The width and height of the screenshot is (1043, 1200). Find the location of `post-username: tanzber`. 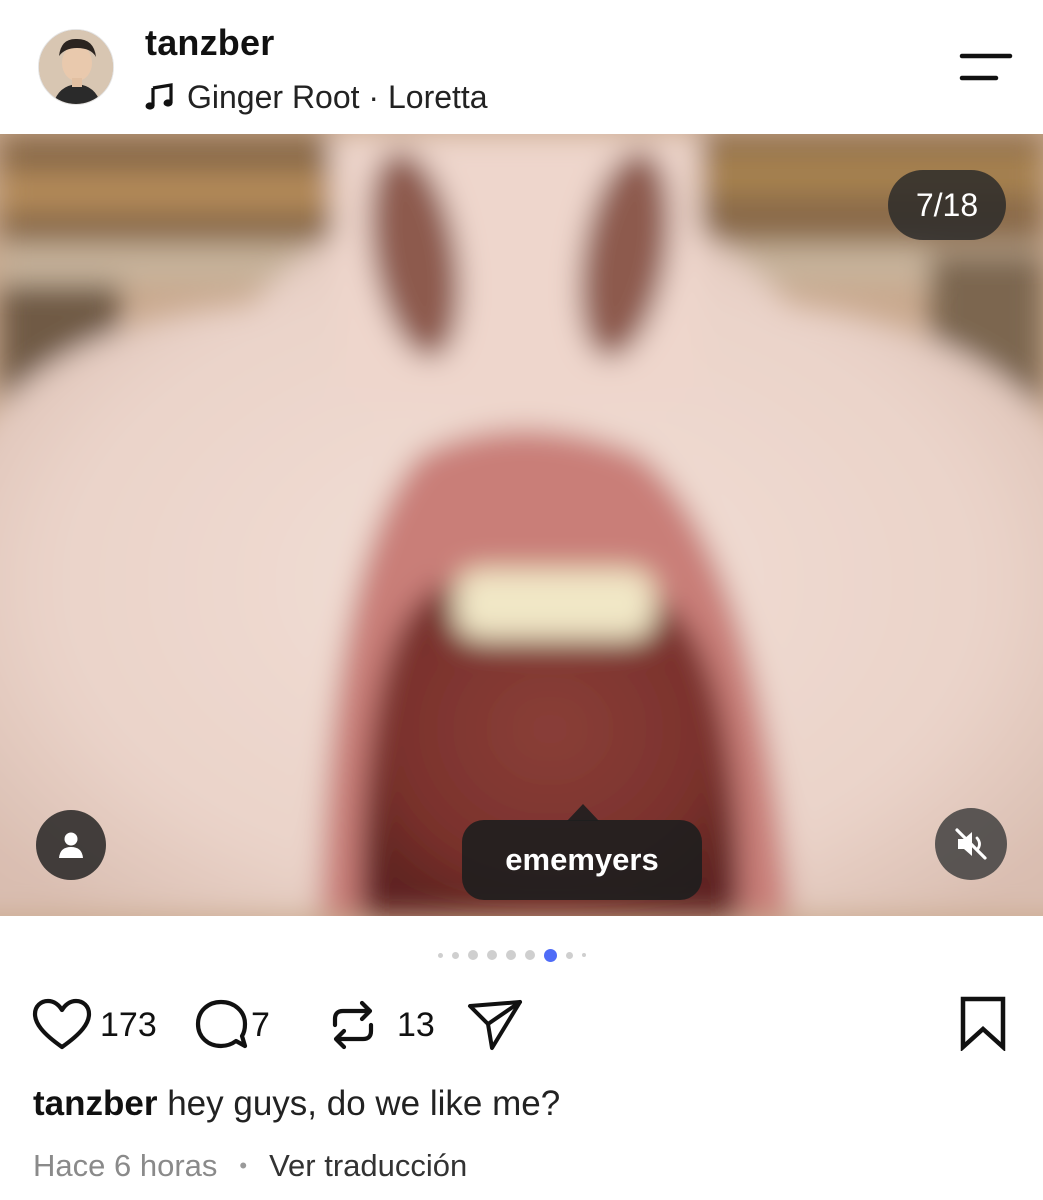

post-username: tanzber is located at coordinates (209, 43).